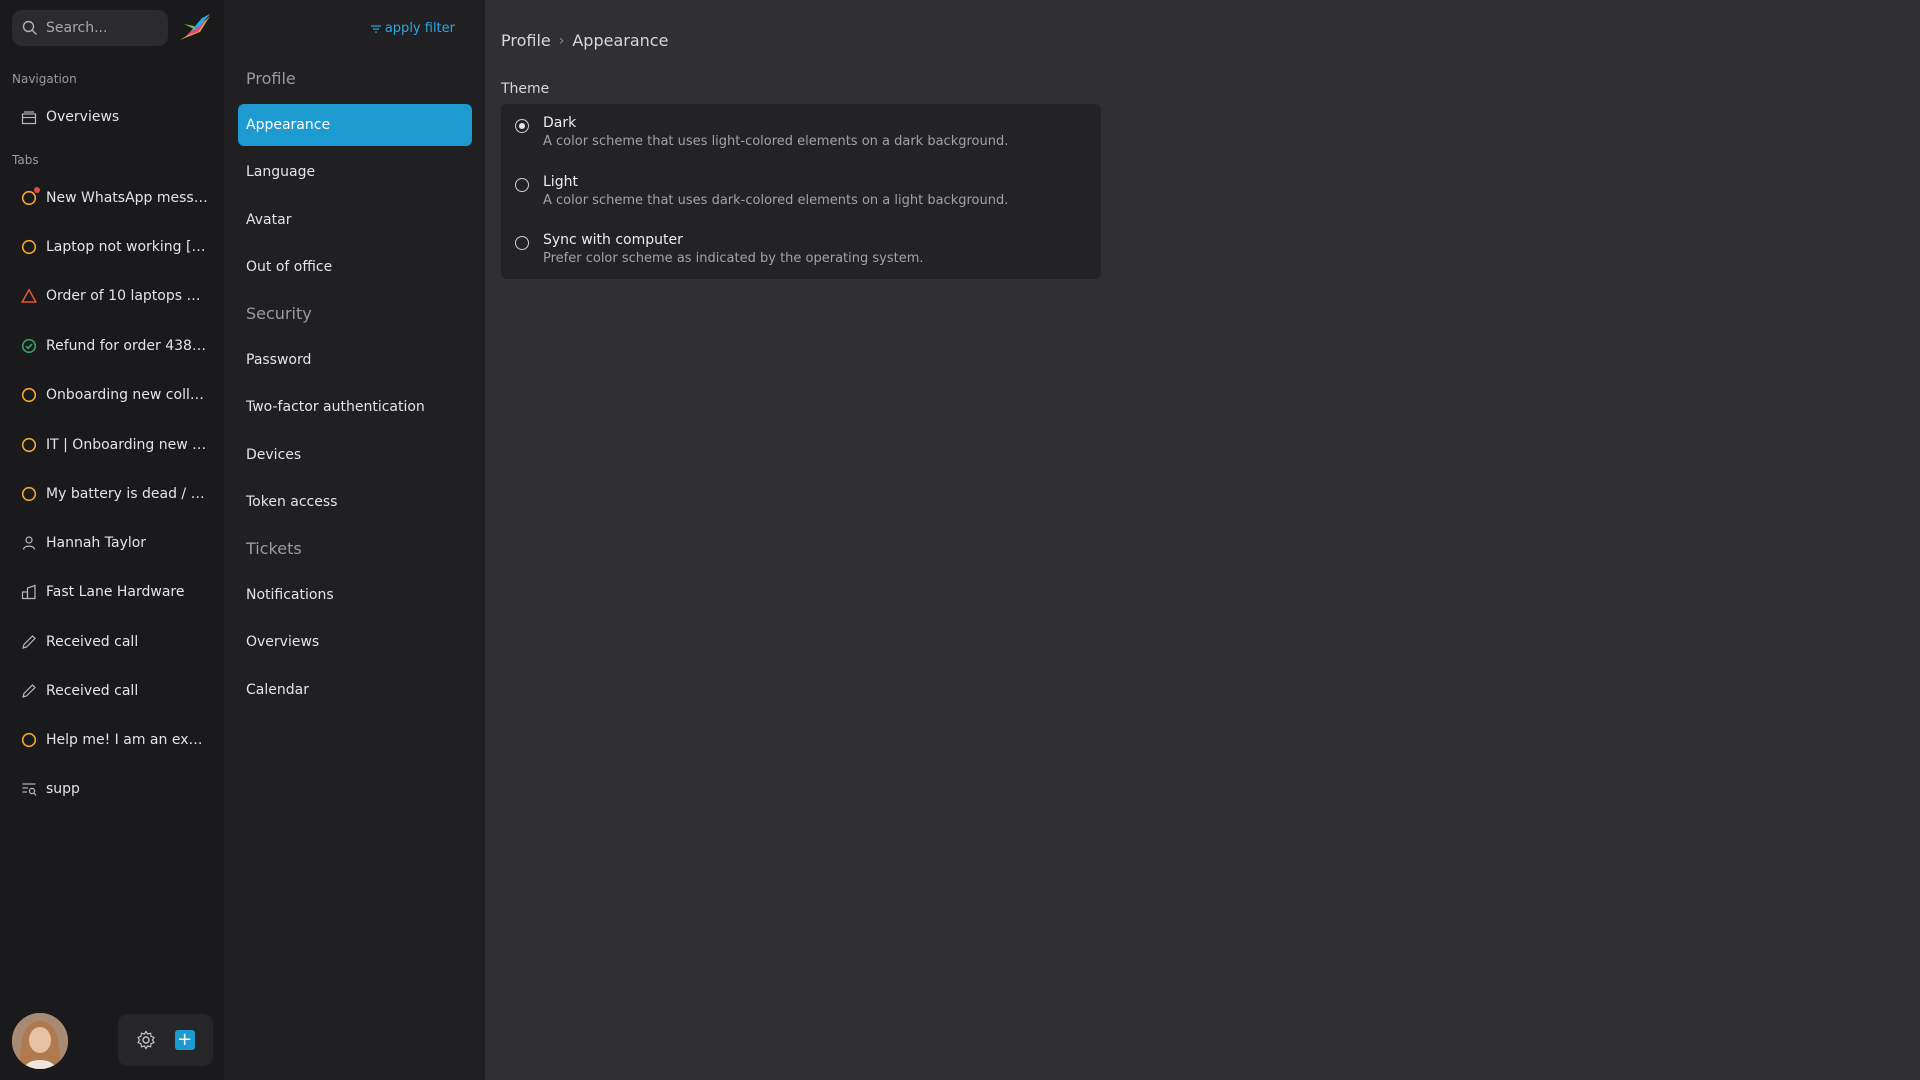 This screenshot has height=1080, width=1920. I want to click on nav-item-avatar: Avatar, so click(355, 220).